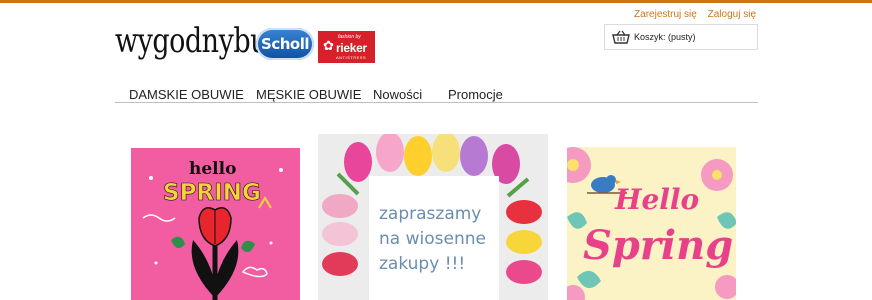 The width and height of the screenshot is (872, 300). I want to click on hello-spring-illustration: hello SPRING, so click(212, 229).